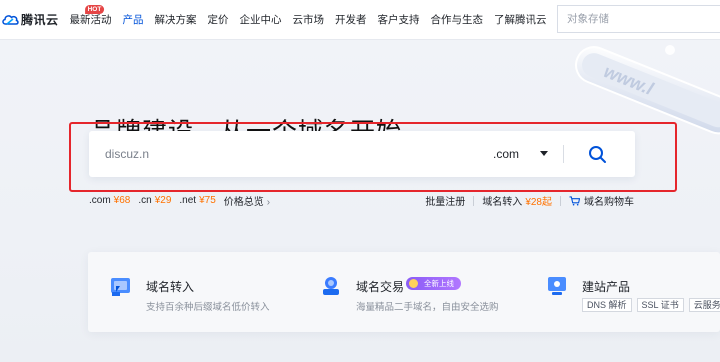 The width and height of the screenshot is (720, 362). What do you see at coordinates (120, 287) in the screenshot?
I see `transfer-in-icon` at bounding box center [120, 287].